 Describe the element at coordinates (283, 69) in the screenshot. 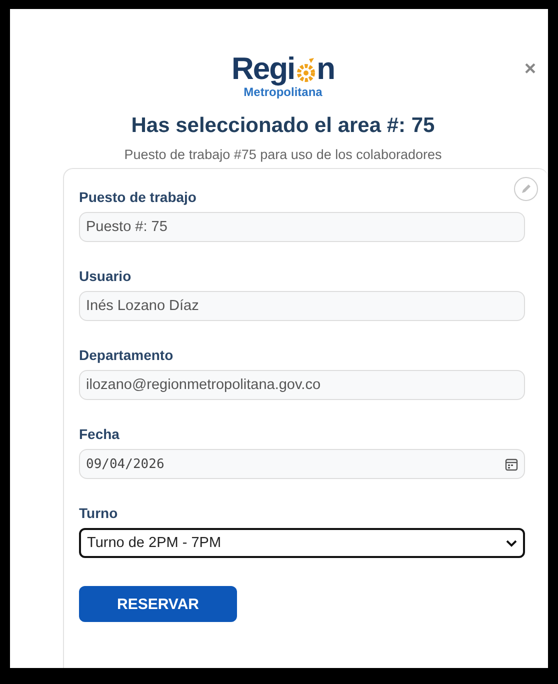

I see `logo-wordmark: Regi n` at that location.